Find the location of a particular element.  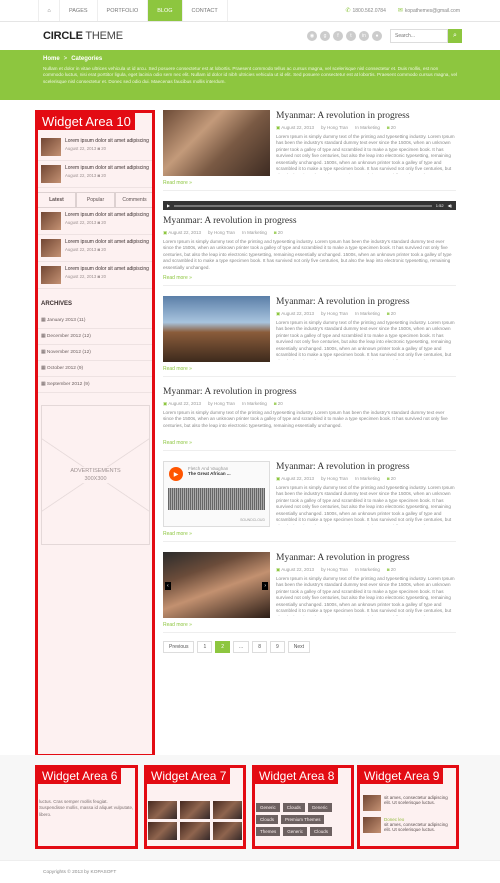

audio-progress is located at coordinates (303, 205).